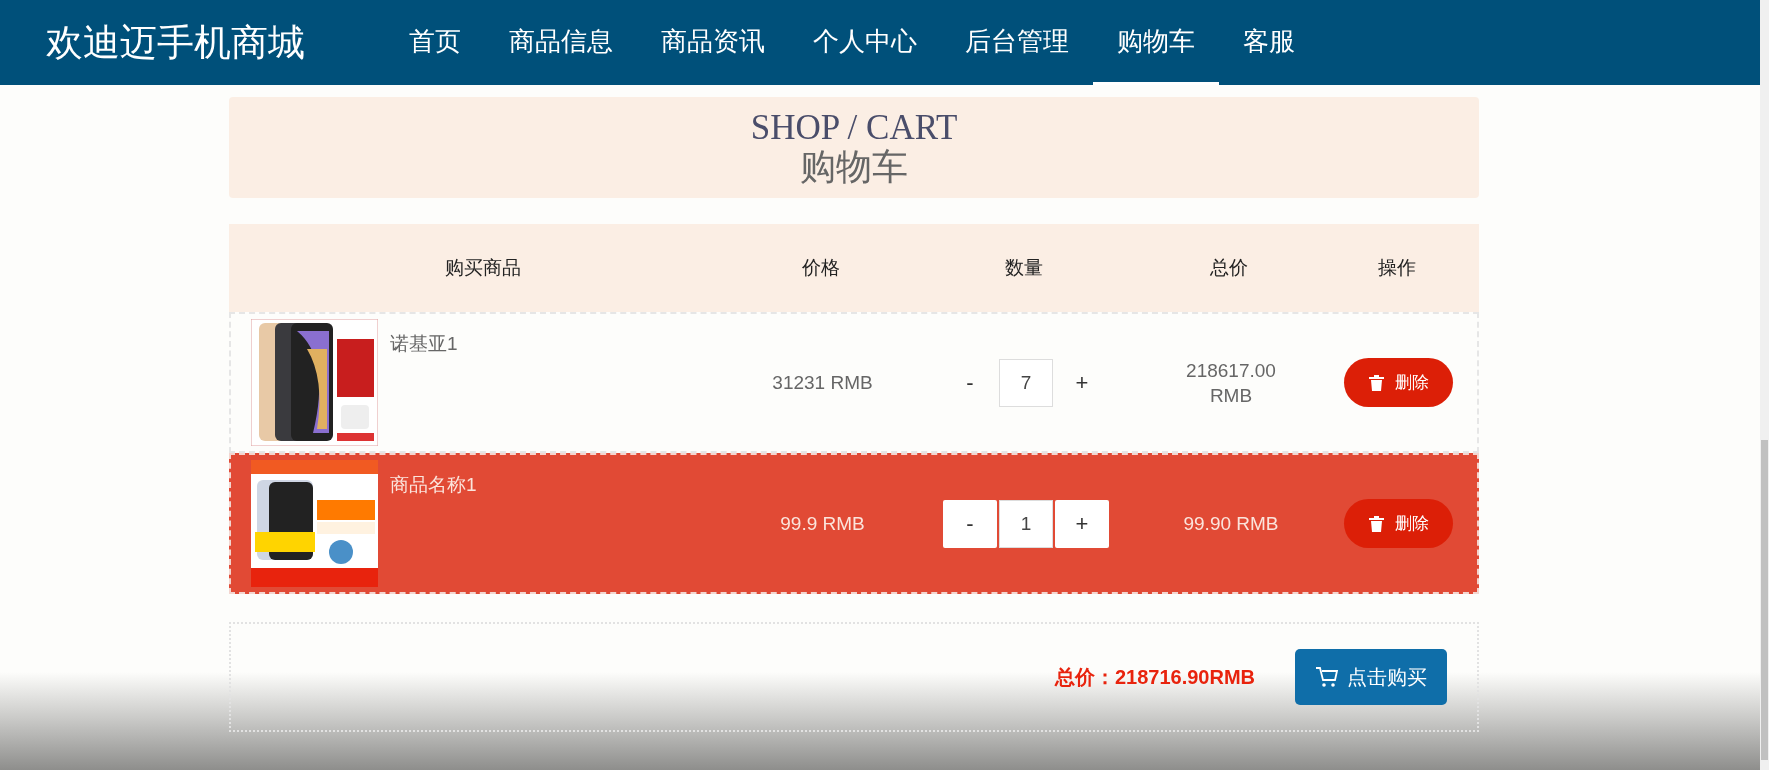 Image resolution: width=1769 pixels, height=770 pixels. I want to click on buy-button: 点击购买, so click(1371, 677).